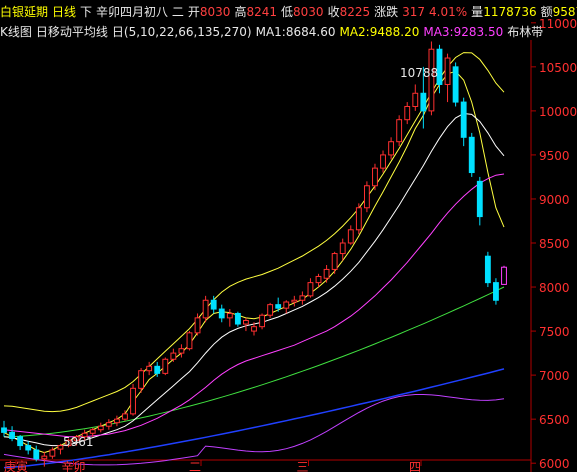 This screenshot has width=577, height=472. I want to click on y-tick-label: 11000, so click(558, 24).